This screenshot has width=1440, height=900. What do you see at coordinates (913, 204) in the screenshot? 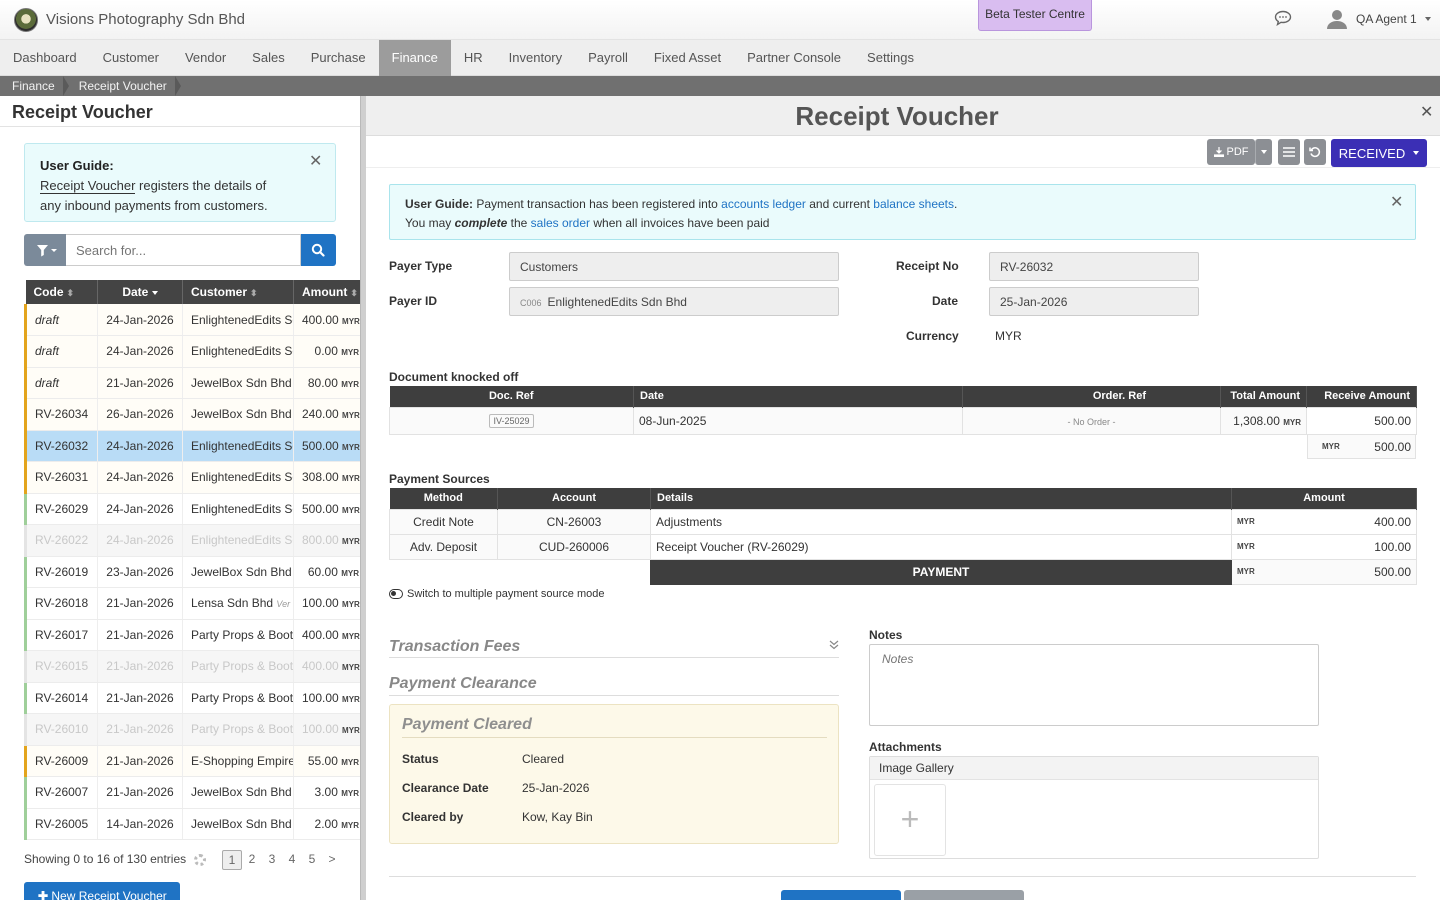
I see `balance-sheets-link: balance sheets` at bounding box center [913, 204].